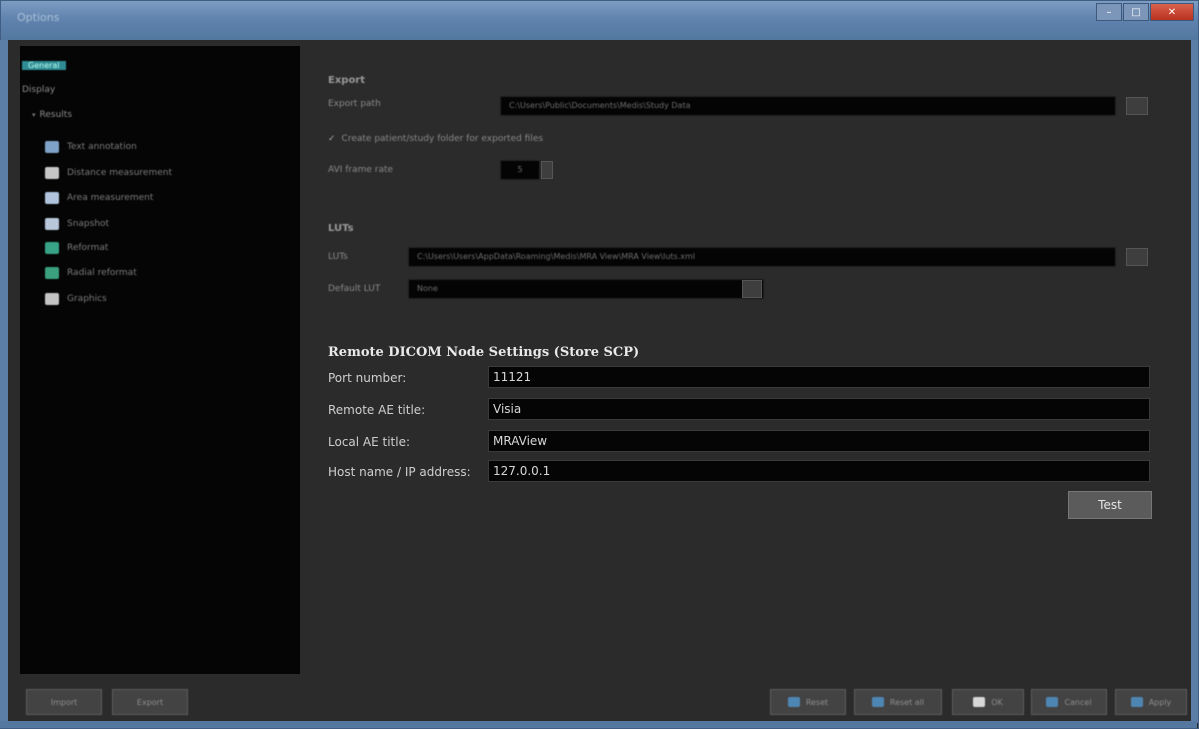 The image size is (1199, 729). Describe the element at coordinates (1137, 106) in the screenshot. I see `export-path-browse-button` at that location.